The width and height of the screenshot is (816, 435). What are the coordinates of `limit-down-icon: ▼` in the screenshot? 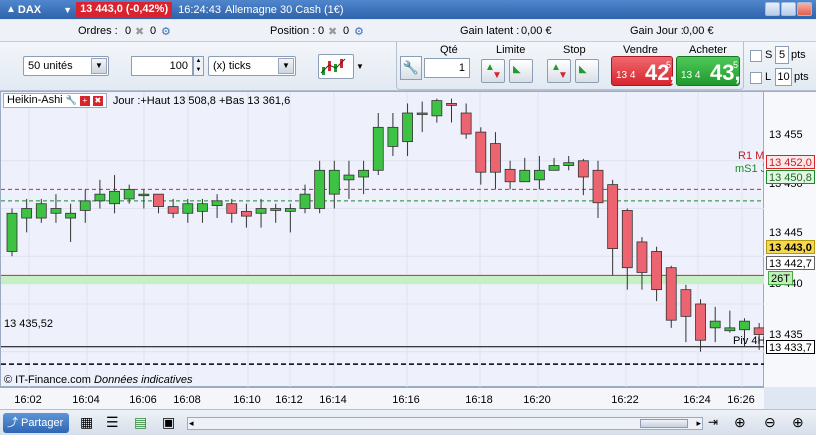 It's located at (497, 75).